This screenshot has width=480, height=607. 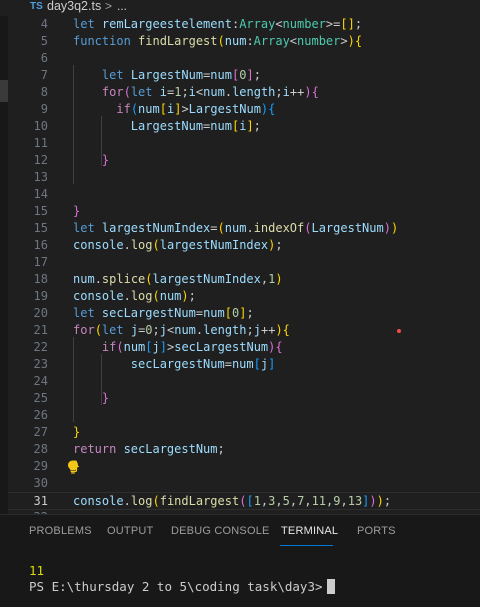 I want to click on line-number: 21, so click(x=40, y=330).